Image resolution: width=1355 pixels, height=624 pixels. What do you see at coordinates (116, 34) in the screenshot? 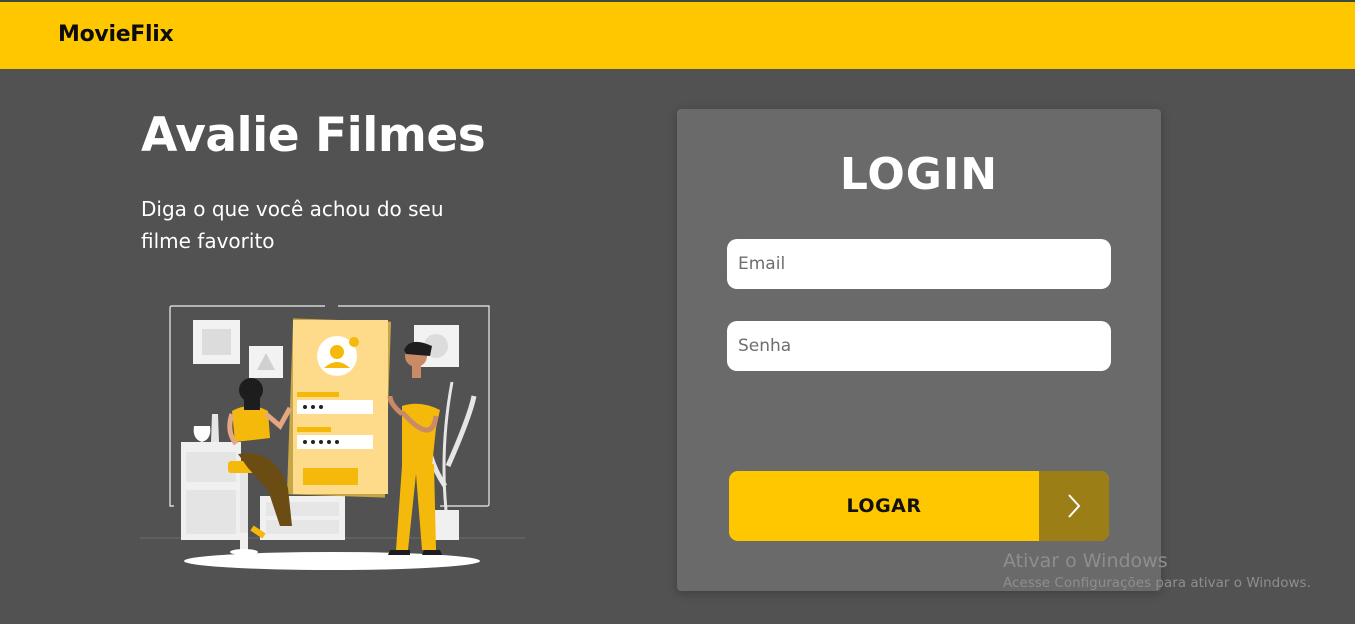
I see `brand-logo: MovieFlix` at bounding box center [116, 34].